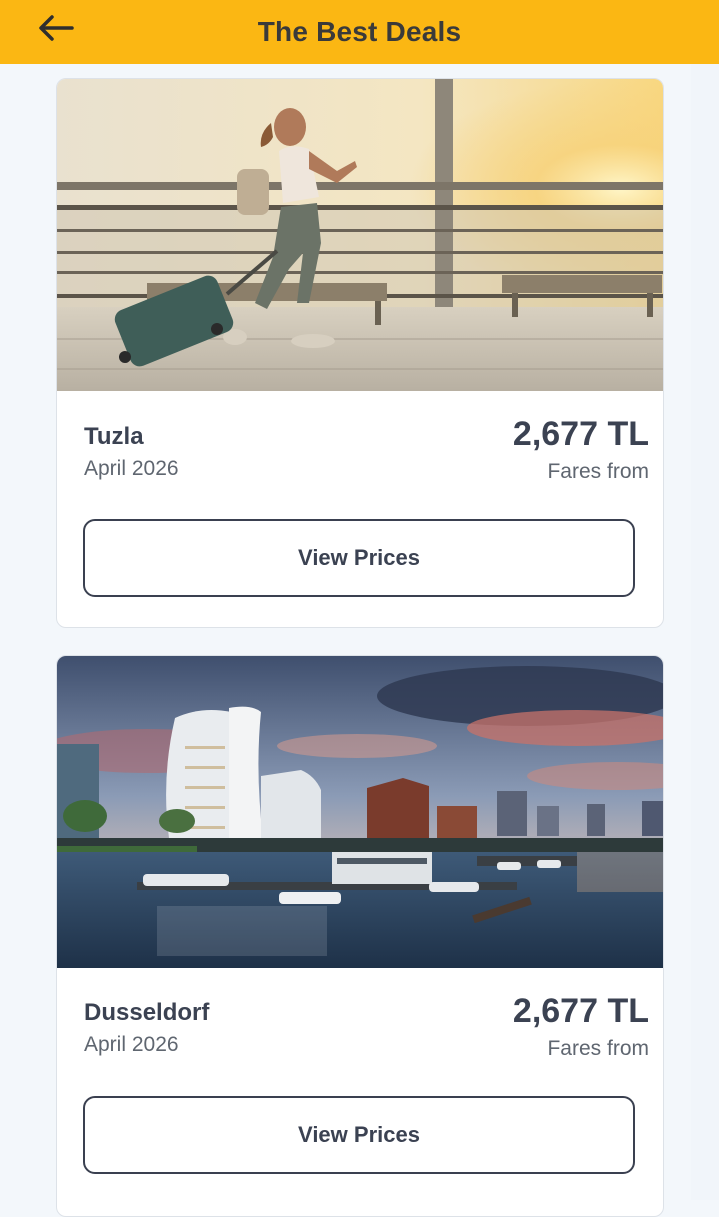 The image size is (719, 1217). I want to click on arrow-left-icon, so click(56, 28).